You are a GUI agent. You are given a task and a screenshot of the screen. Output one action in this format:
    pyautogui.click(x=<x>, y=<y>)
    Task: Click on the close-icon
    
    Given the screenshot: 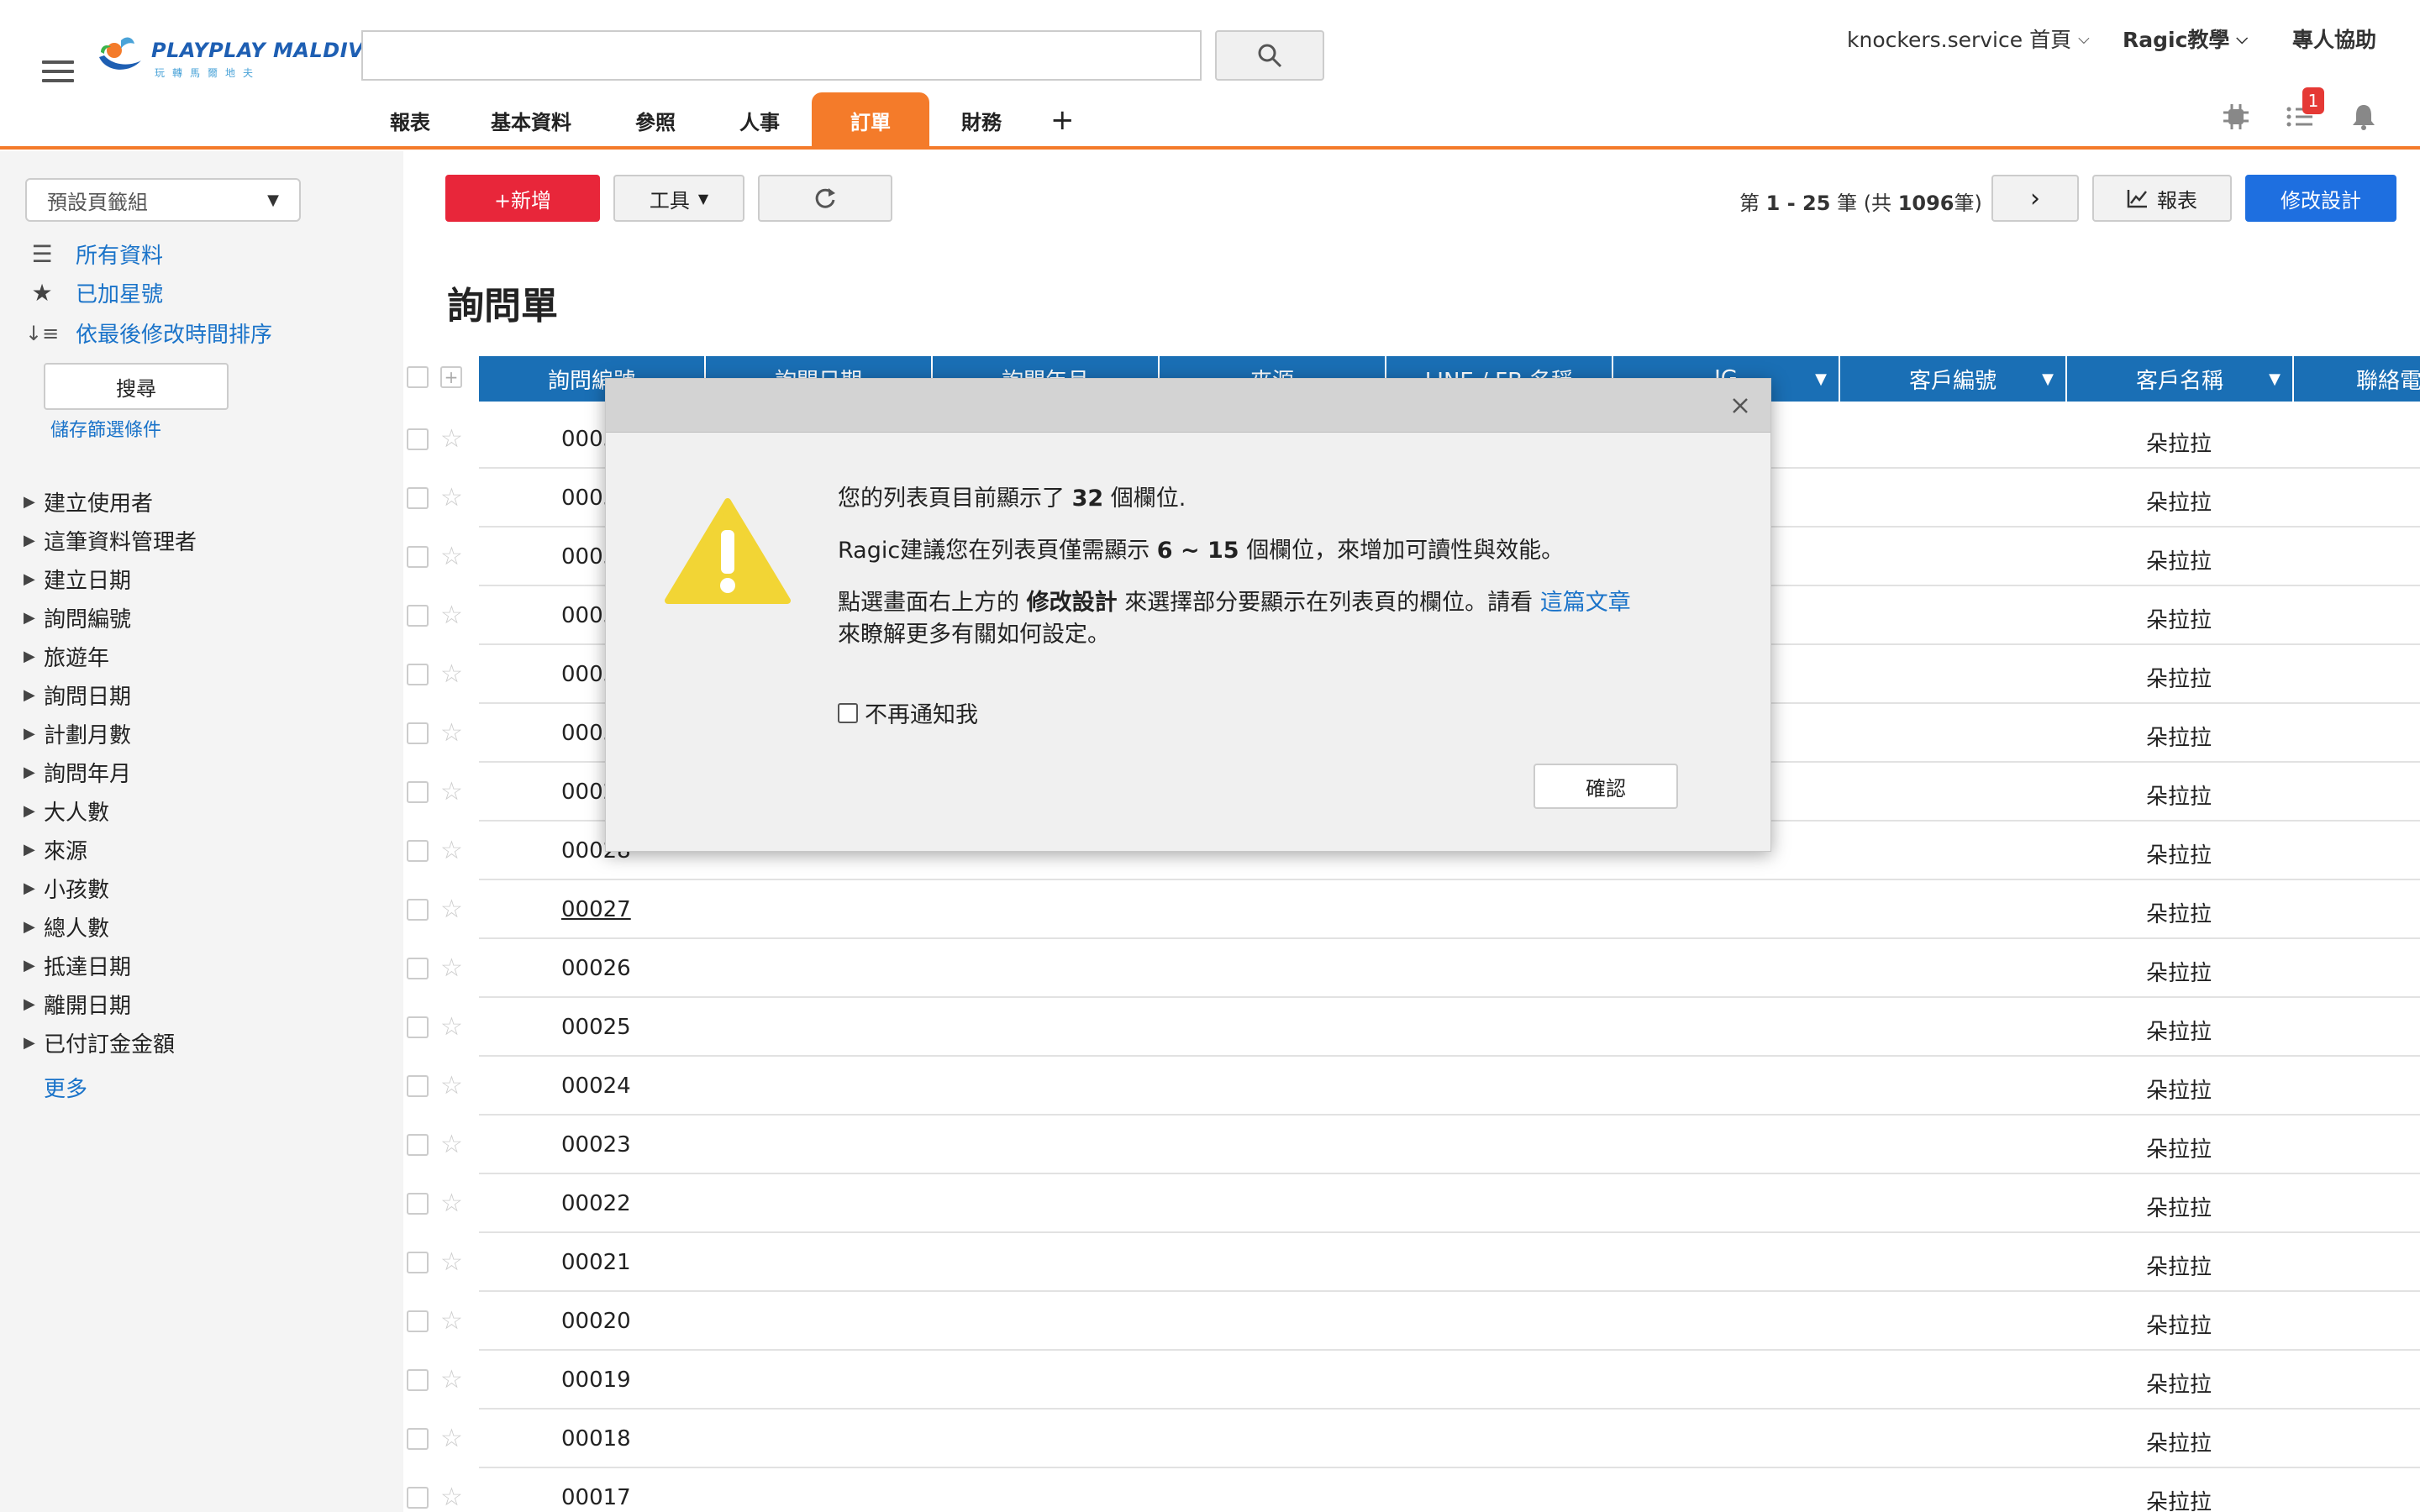 What is the action you would take?
    pyautogui.click(x=1740, y=405)
    